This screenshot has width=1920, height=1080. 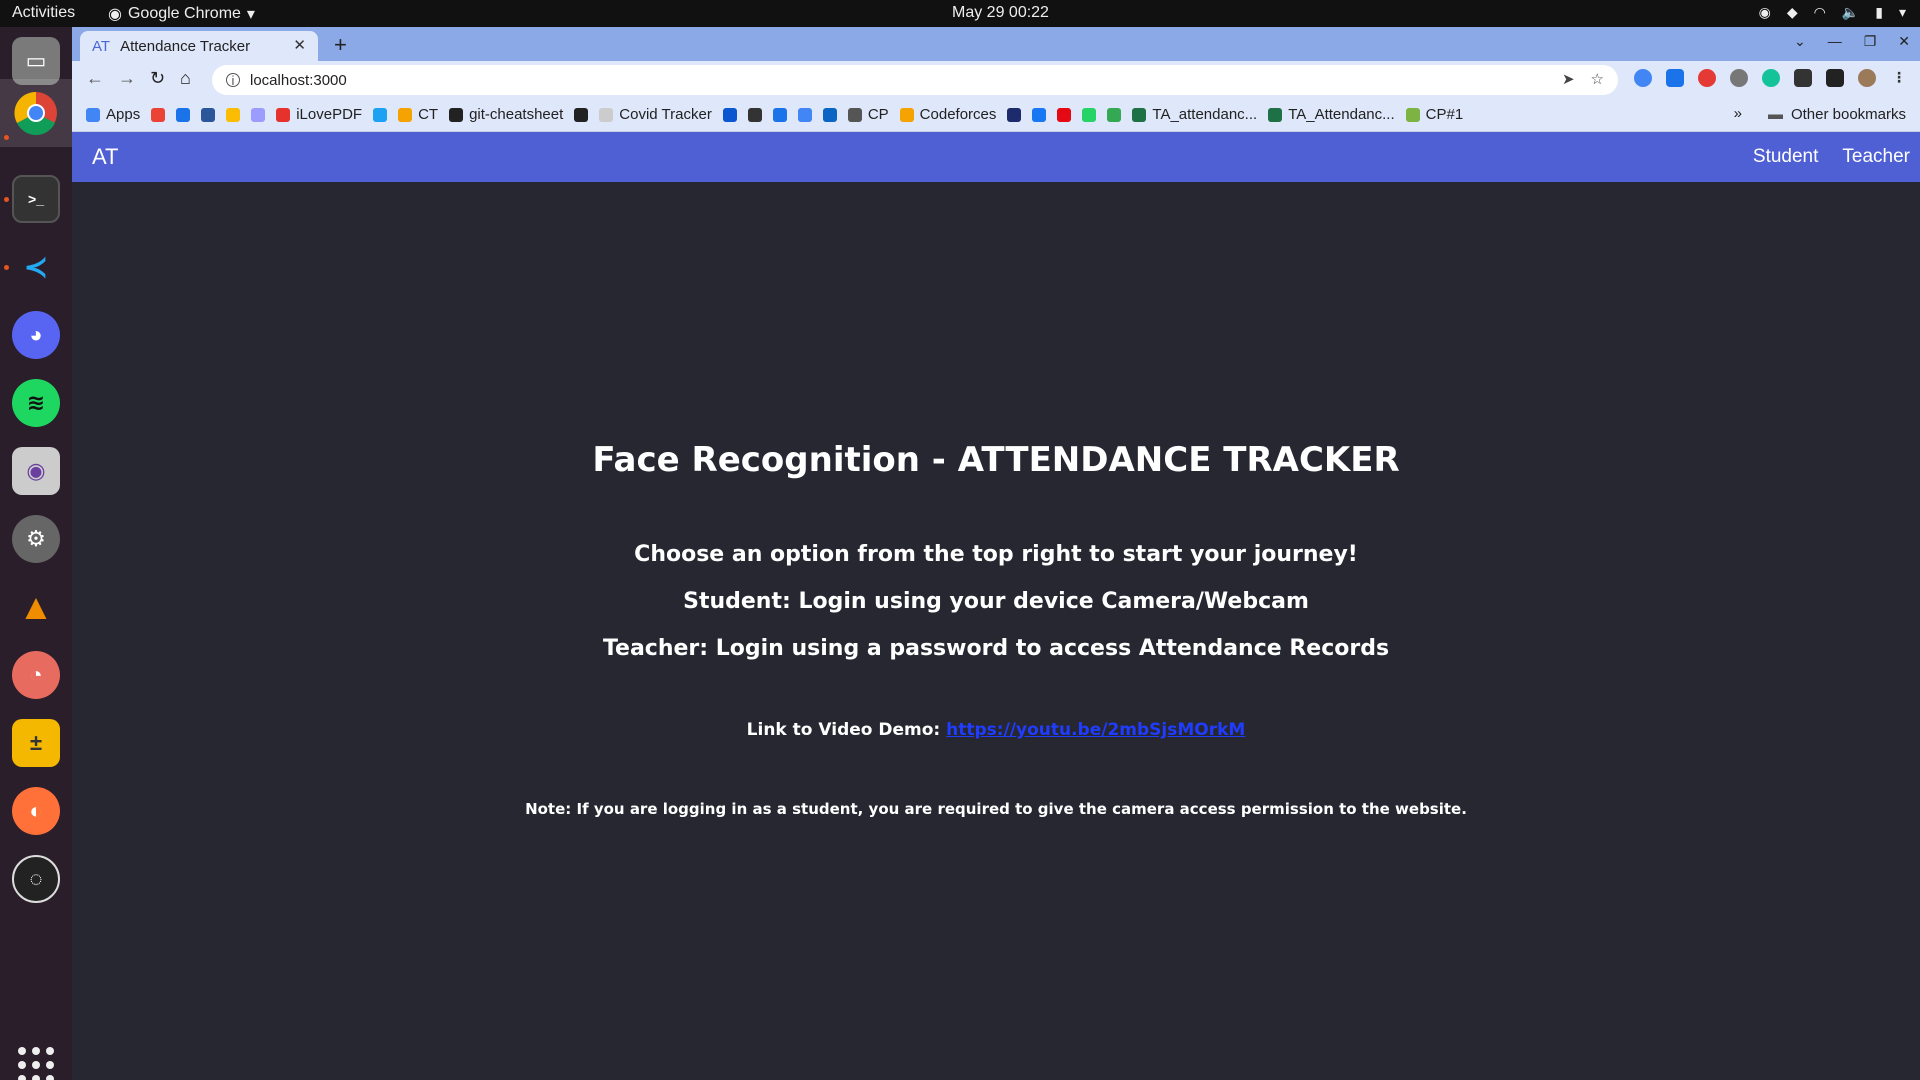 I want to click on spotify-icon: ≋, so click(x=36, y=403).